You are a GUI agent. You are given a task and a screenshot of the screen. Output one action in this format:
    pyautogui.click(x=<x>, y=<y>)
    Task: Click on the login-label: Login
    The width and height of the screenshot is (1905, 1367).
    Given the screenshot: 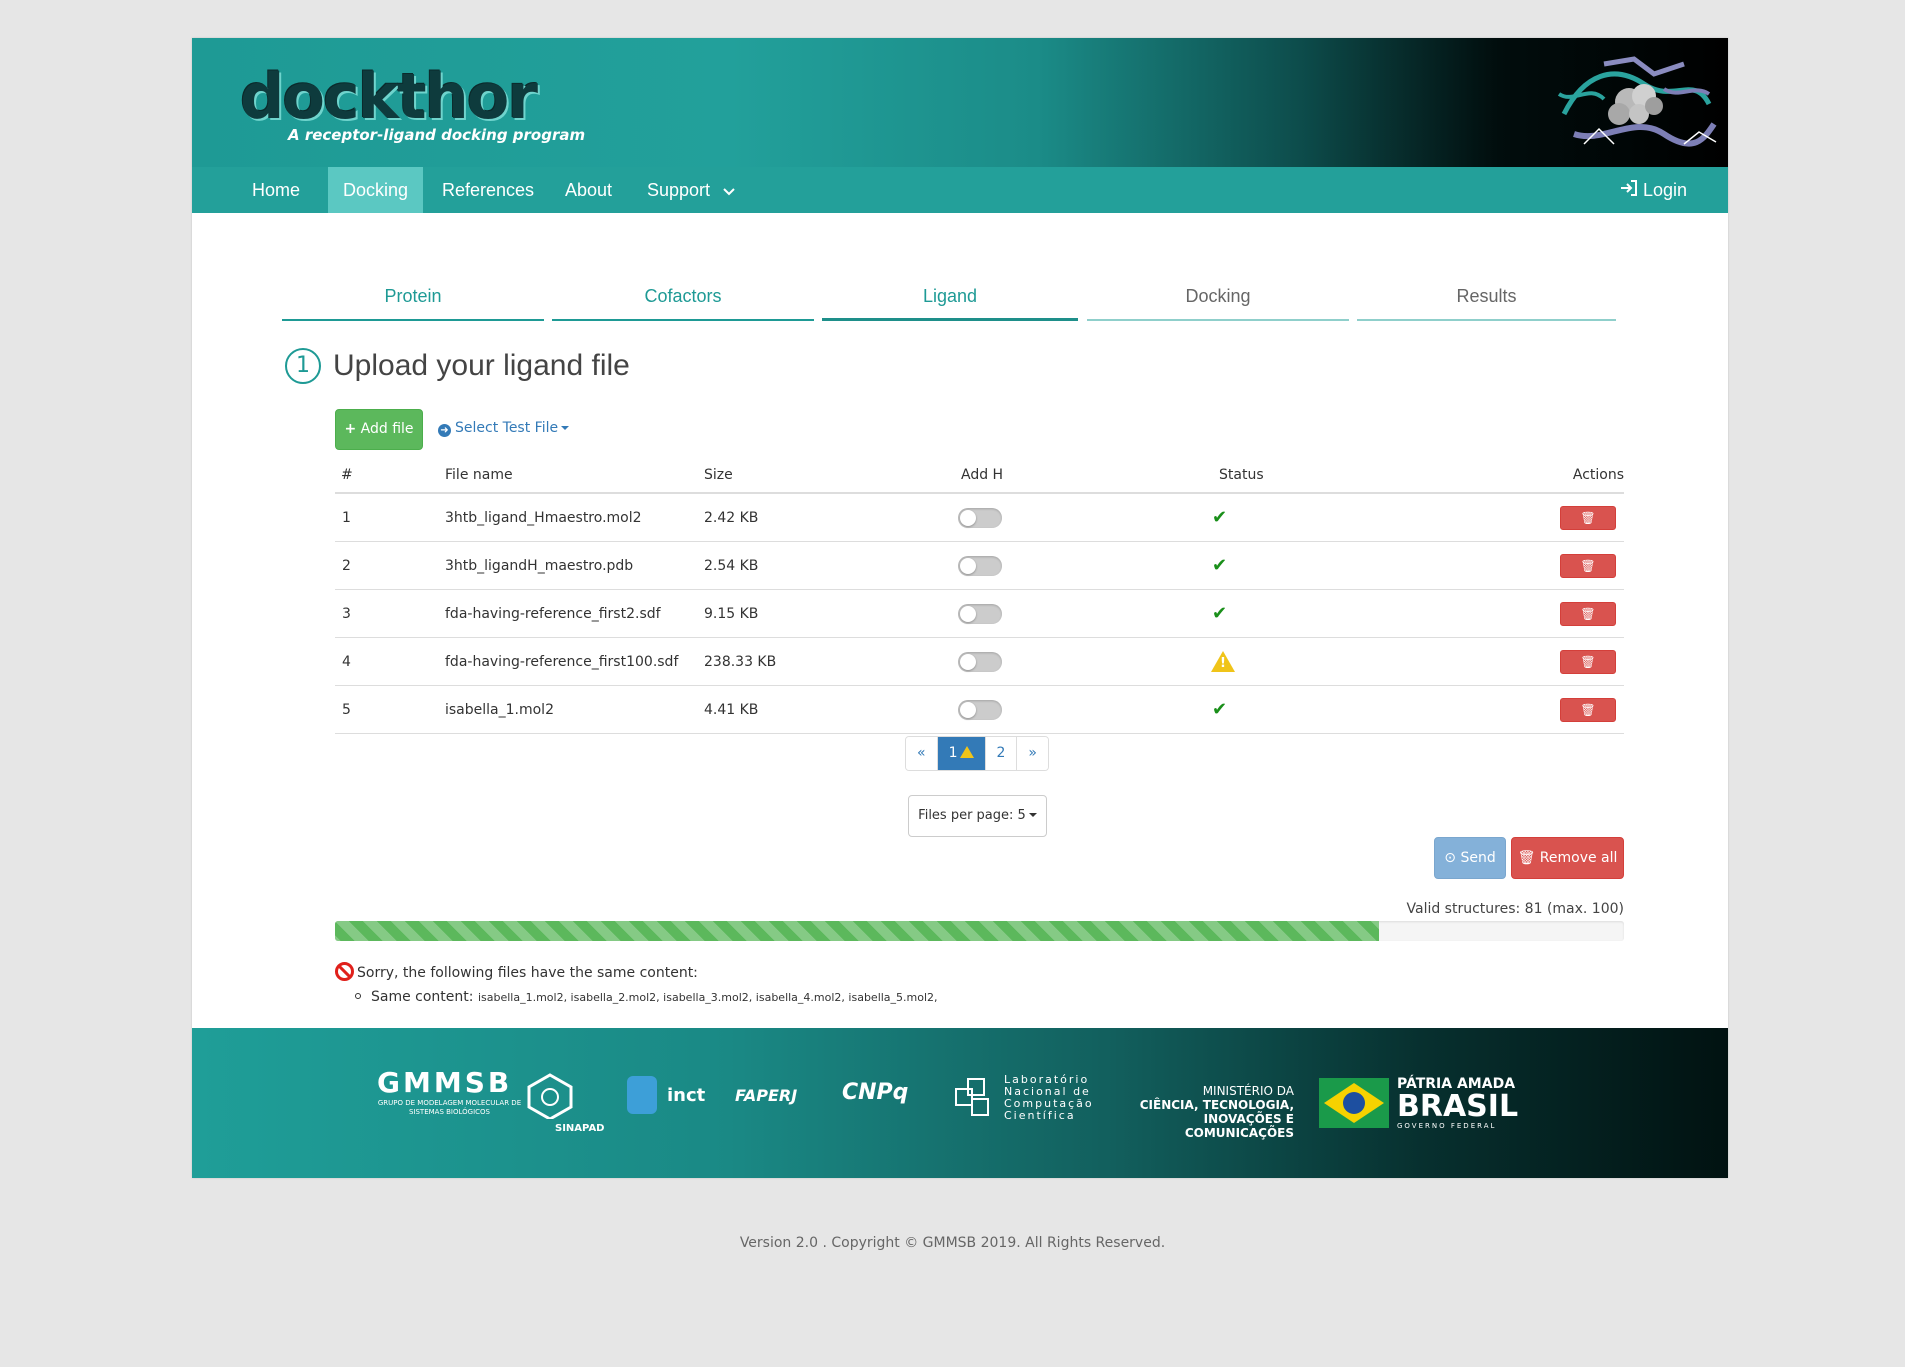 What is the action you would take?
    pyautogui.click(x=1665, y=190)
    